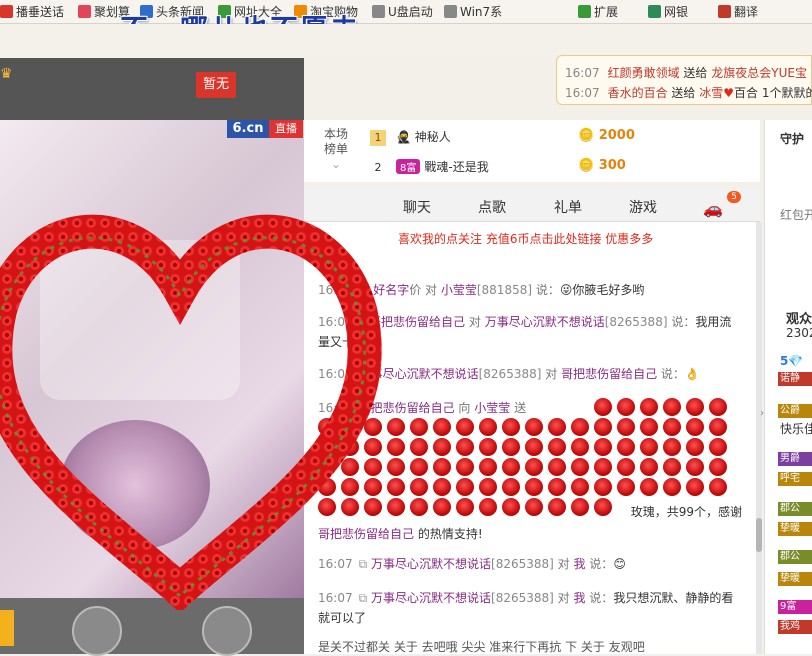 Image resolution: width=812 pixels, height=656 pixels. Describe the element at coordinates (759, 438) in the screenshot. I see `chat-scrollbar` at that location.